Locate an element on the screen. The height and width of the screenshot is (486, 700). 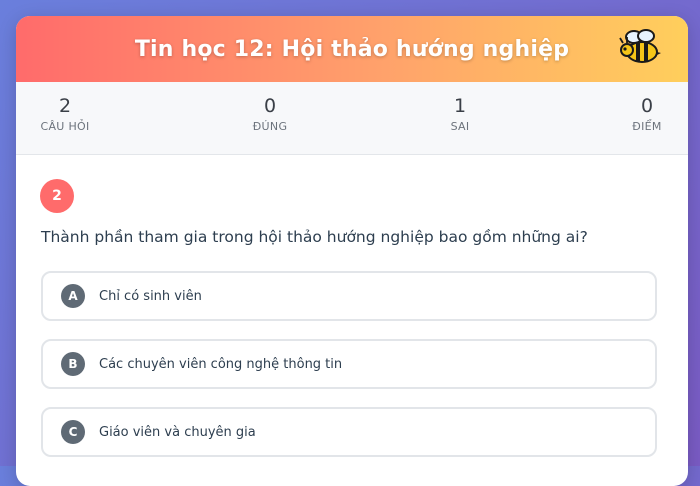
quiz-title: Tin học 12: Hội thảo hướng nghiệp is located at coordinates (352, 49).